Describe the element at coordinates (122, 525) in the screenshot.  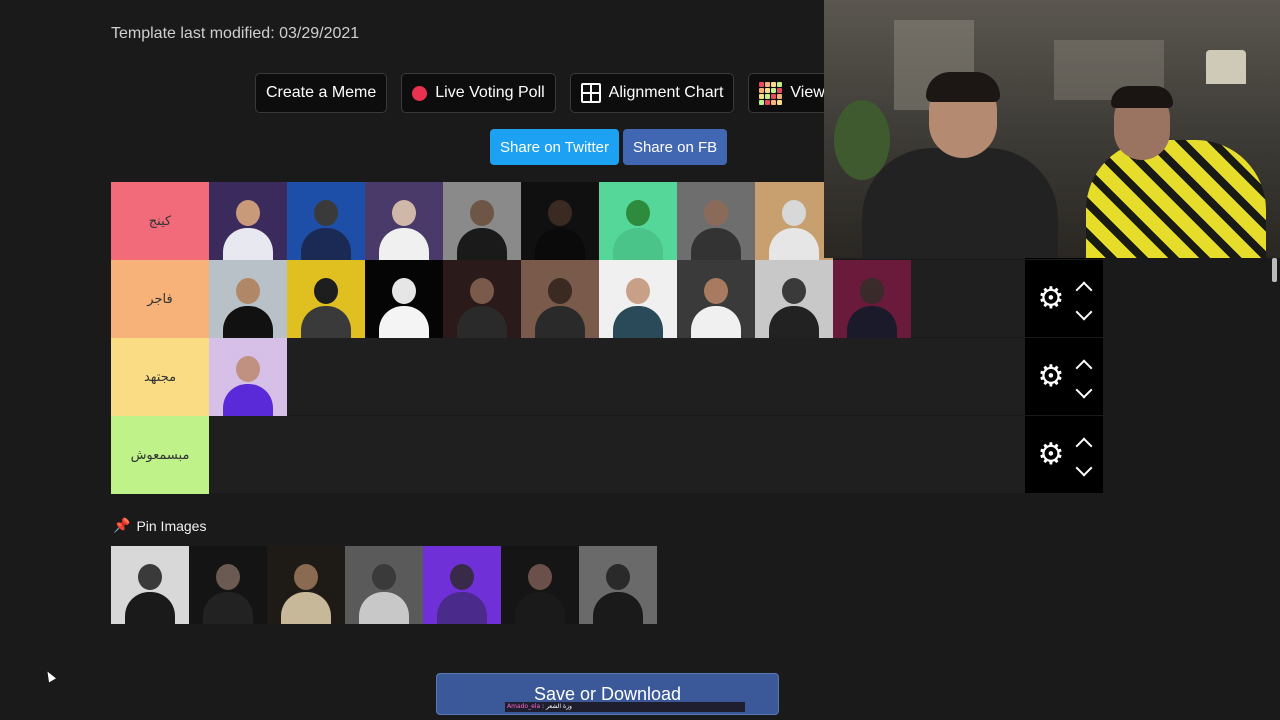
I see `pushpin-icon: 📌` at that location.